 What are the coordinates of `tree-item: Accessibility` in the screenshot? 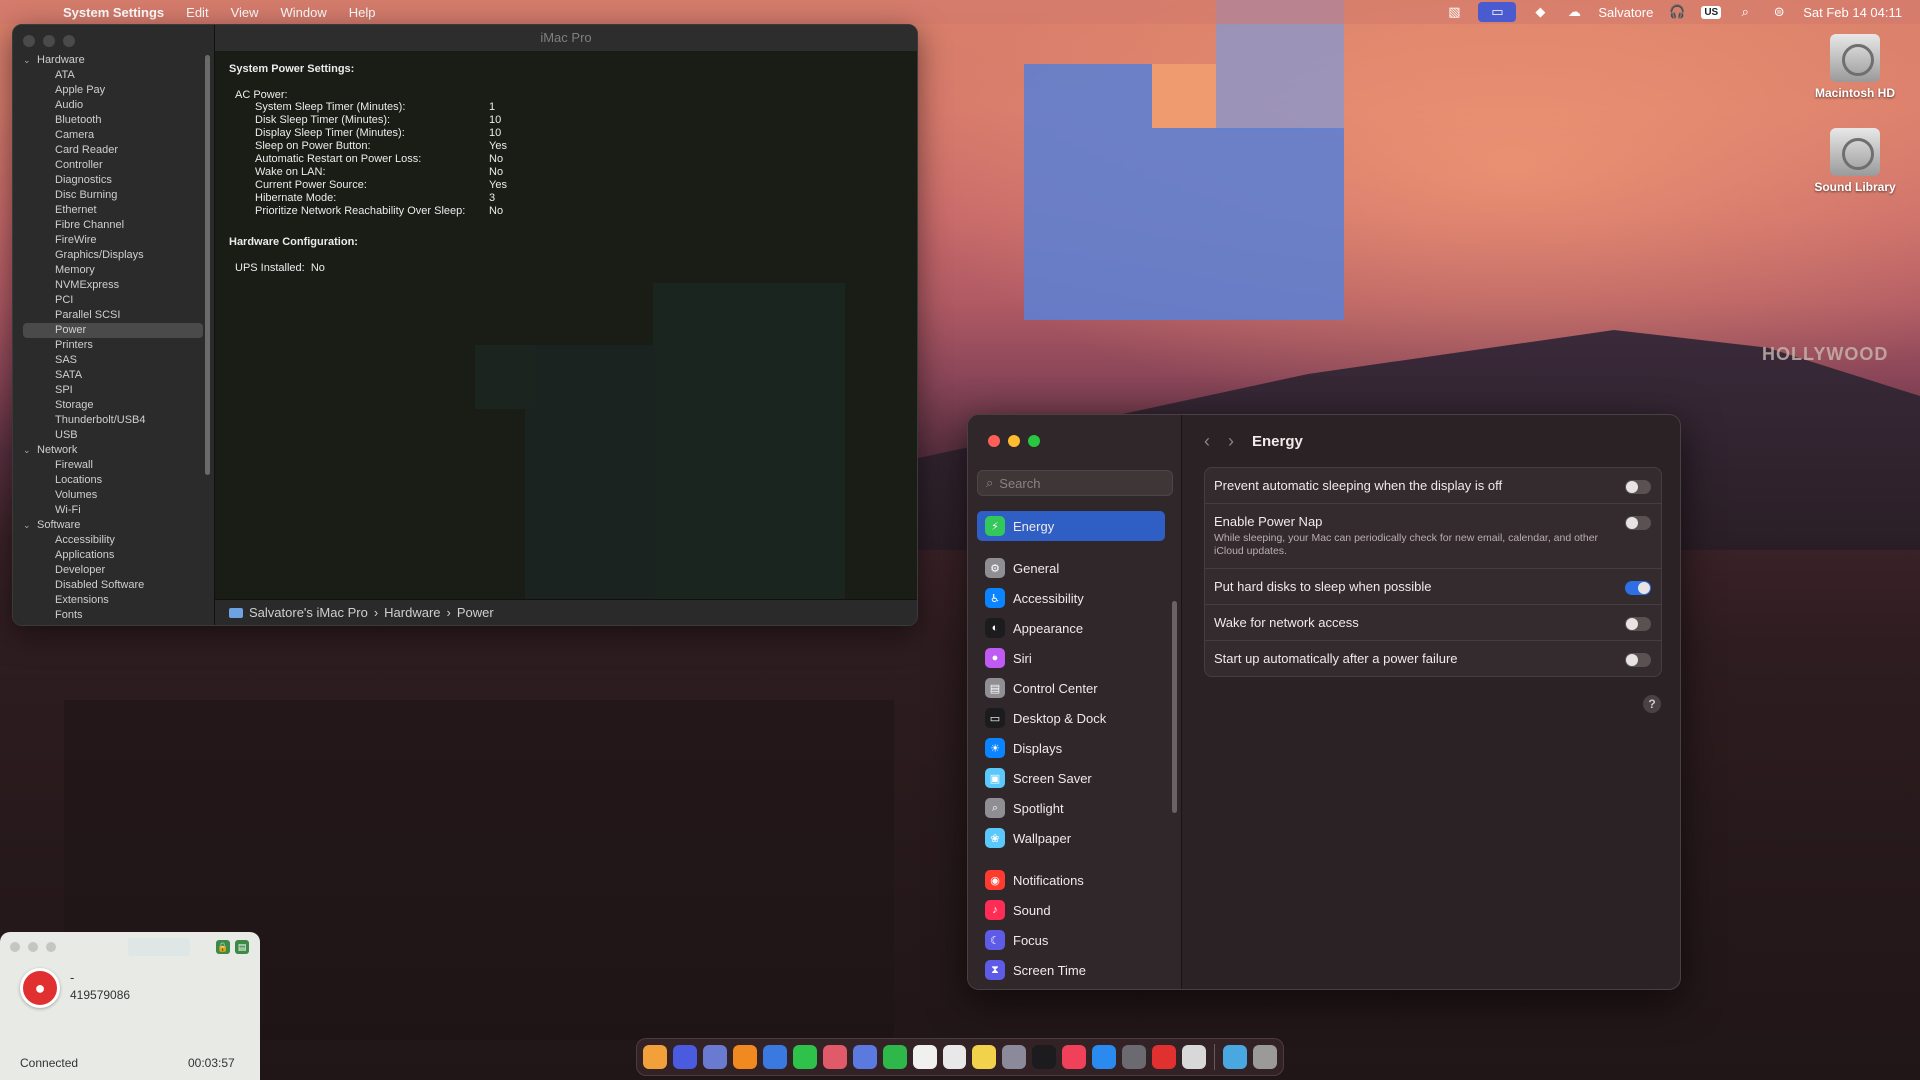 It's located at (113, 540).